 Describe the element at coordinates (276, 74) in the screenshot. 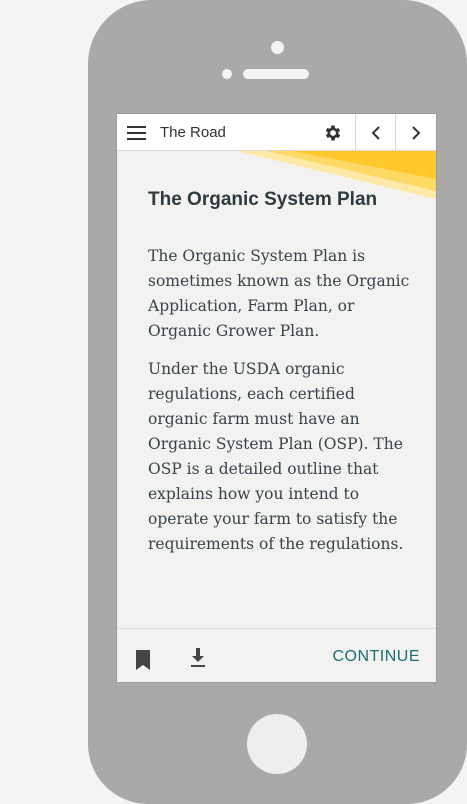

I see `earpiece-speaker` at that location.